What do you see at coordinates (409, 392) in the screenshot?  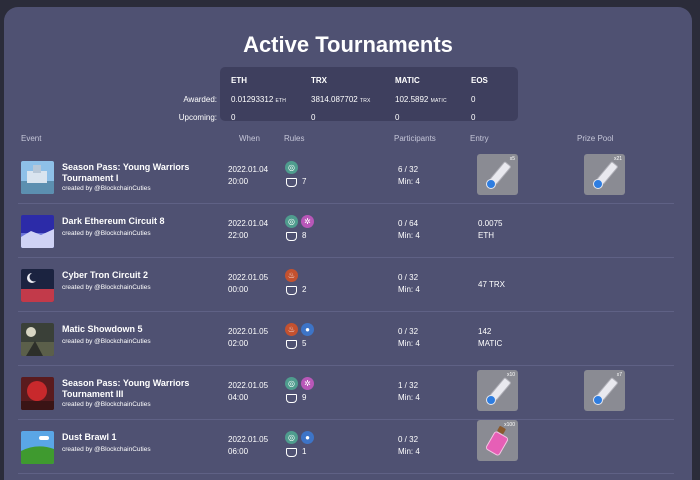 I see `participants: 1 / 32 Min: 4` at bounding box center [409, 392].